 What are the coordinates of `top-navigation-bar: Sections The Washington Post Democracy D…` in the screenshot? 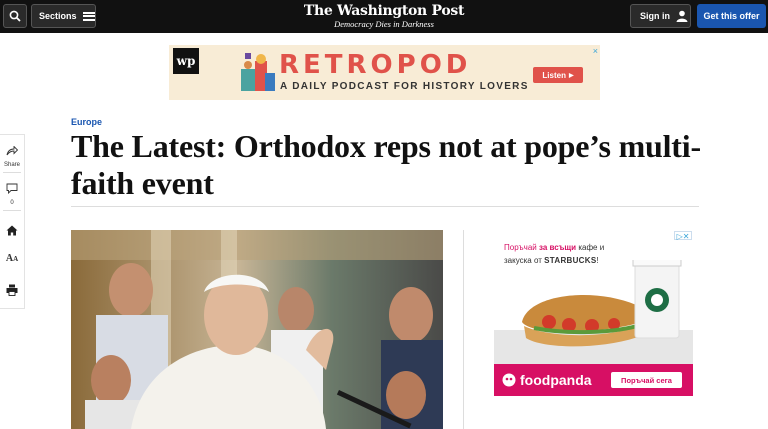 It's located at (384, 16).